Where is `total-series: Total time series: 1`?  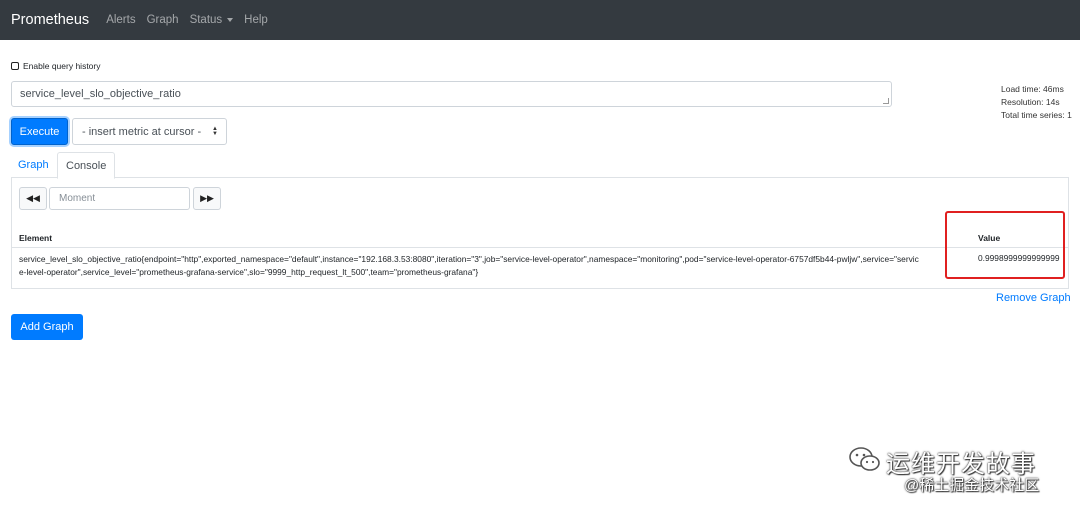
total-series: Total time series: 1 is located at coordinates (1036, 115).